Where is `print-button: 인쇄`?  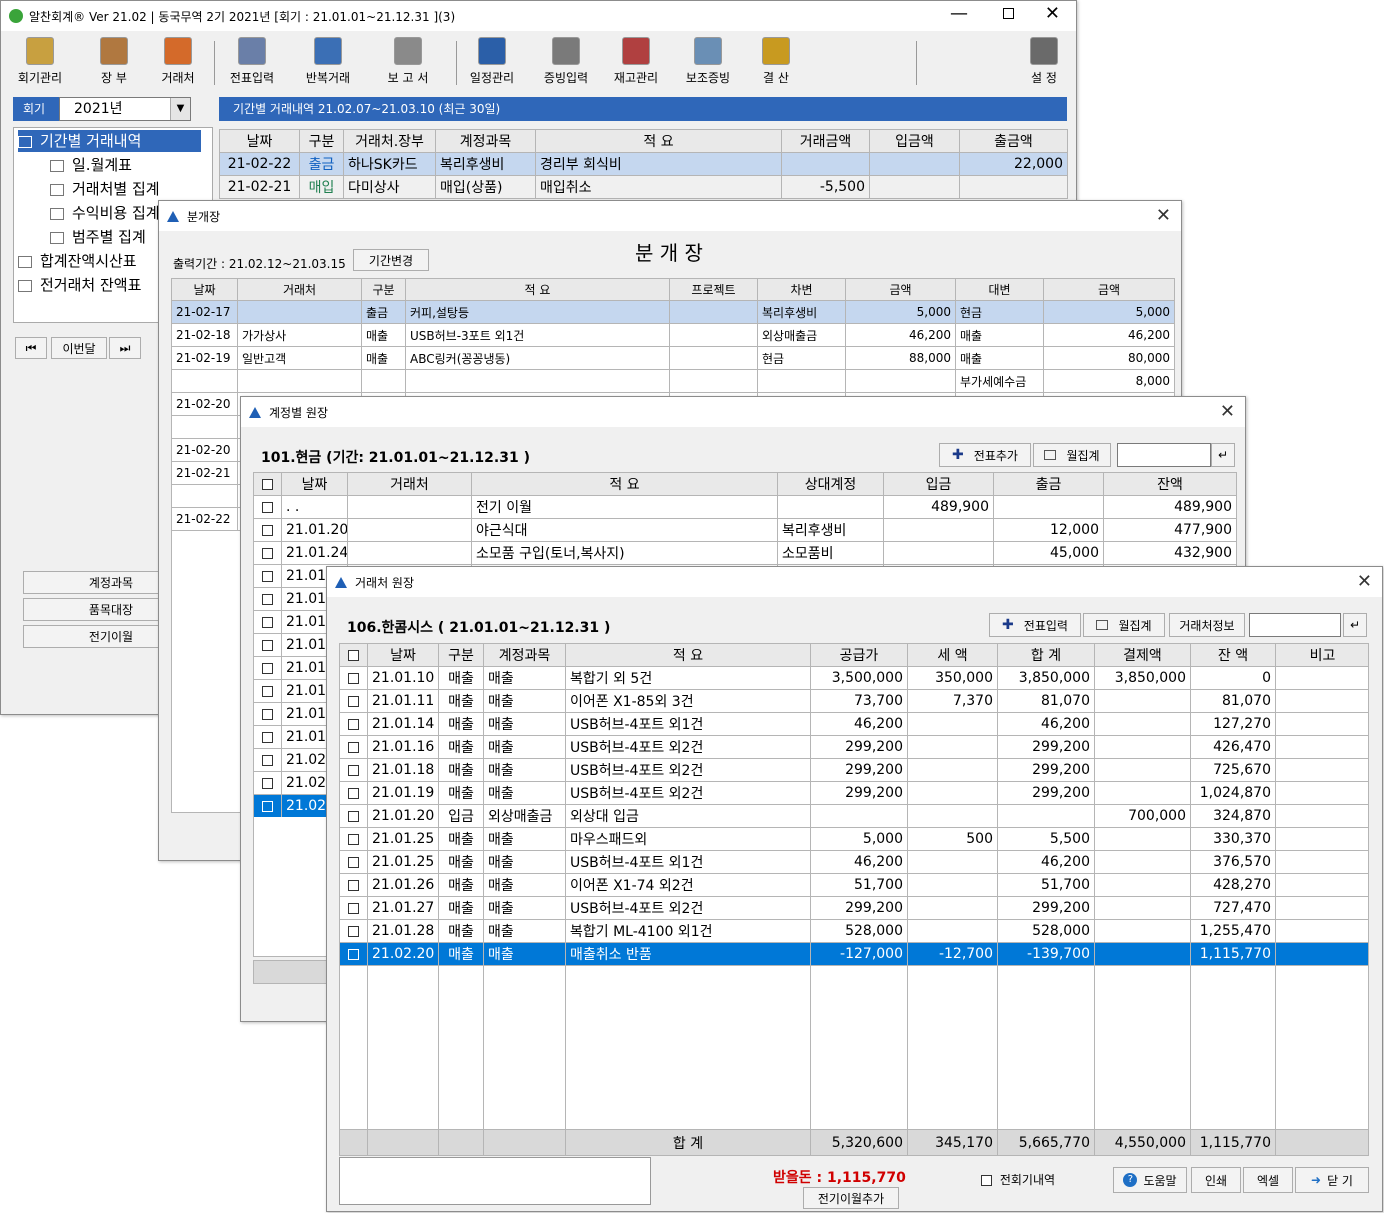 print-button: 인쇄 is located at coordinates (1216, 1180).